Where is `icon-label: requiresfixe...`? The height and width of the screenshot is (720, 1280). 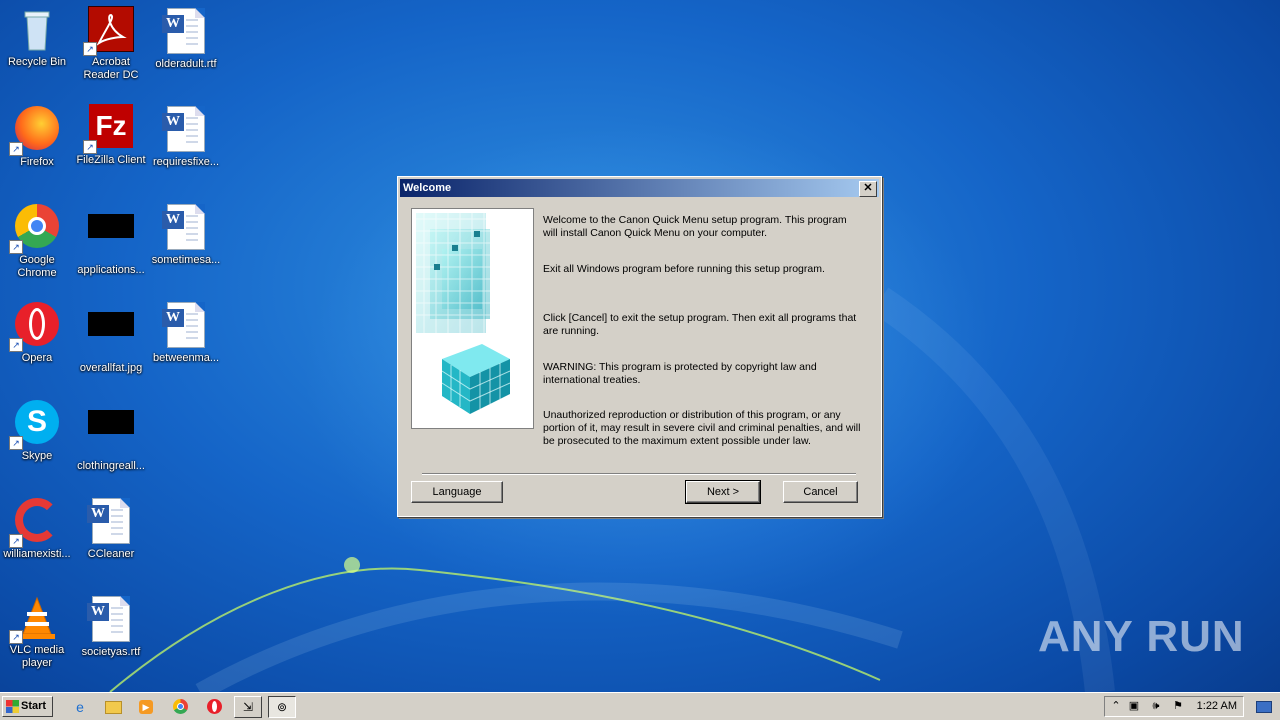
icon-label: requiresfixe... is located at coordinates (186, 162).